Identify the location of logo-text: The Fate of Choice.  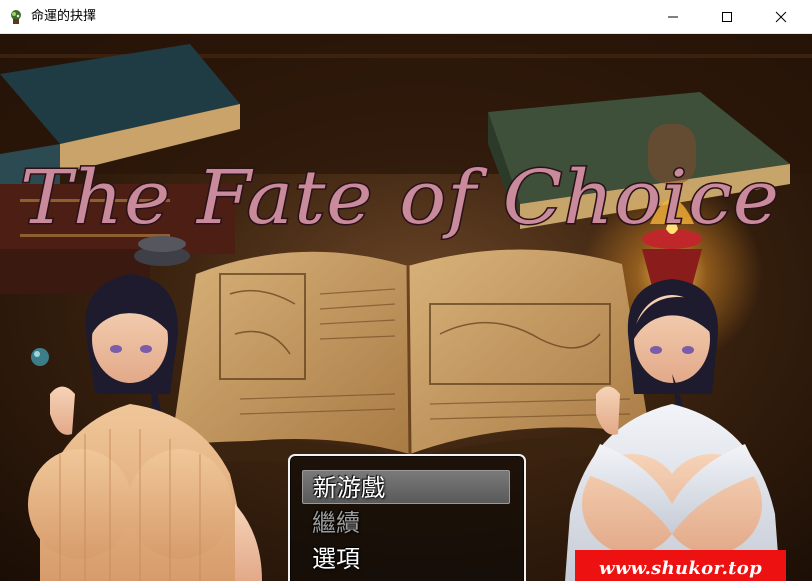
(400, 198).